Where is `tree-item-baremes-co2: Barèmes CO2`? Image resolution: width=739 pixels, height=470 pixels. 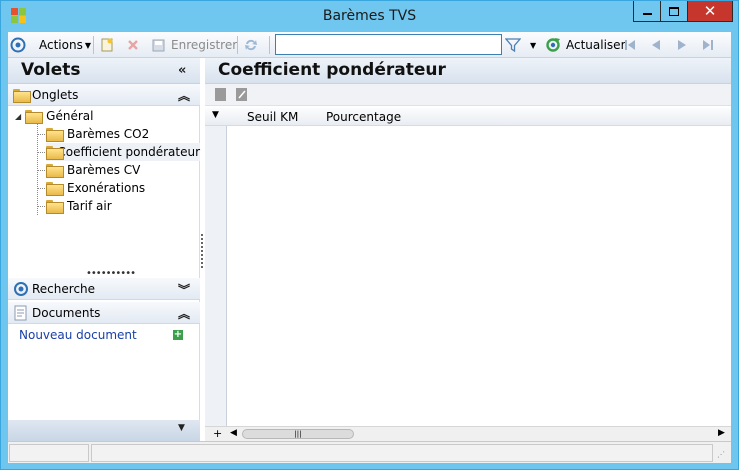
tree-item-baremes-co2: Barèmes CO2 is located at coordinates (97, 134).